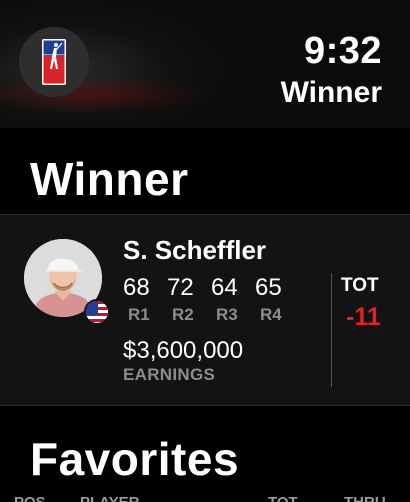 This screenshot has width=410, height=502. I want to click on player-name: S. Scheffler, so click(195, 250).